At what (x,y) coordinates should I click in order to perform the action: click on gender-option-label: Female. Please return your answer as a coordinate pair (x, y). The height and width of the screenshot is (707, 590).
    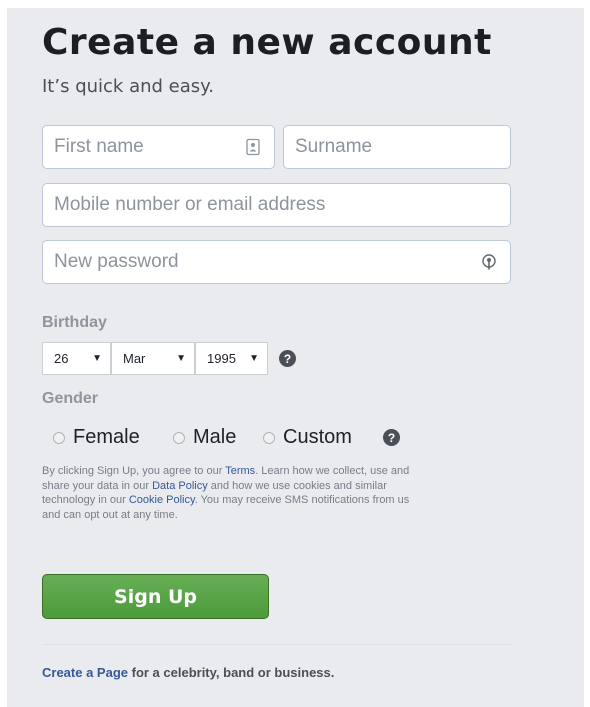
    Looking at the image, I should click on (106, 437).